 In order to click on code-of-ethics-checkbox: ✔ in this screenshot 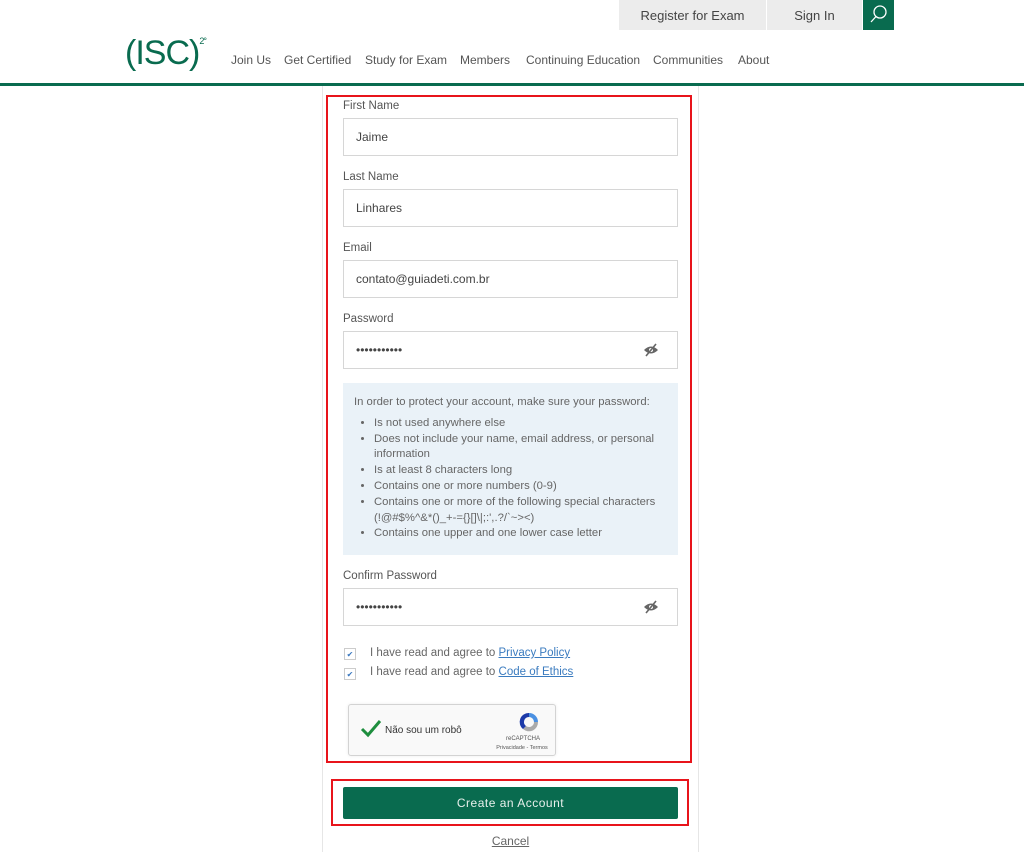, I will do `click(350, 674)`.